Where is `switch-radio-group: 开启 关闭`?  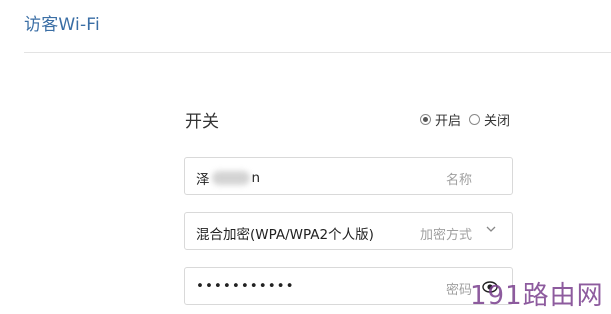 switch-radio-group: 开启 关闭 is located at coordinates (469, 119).